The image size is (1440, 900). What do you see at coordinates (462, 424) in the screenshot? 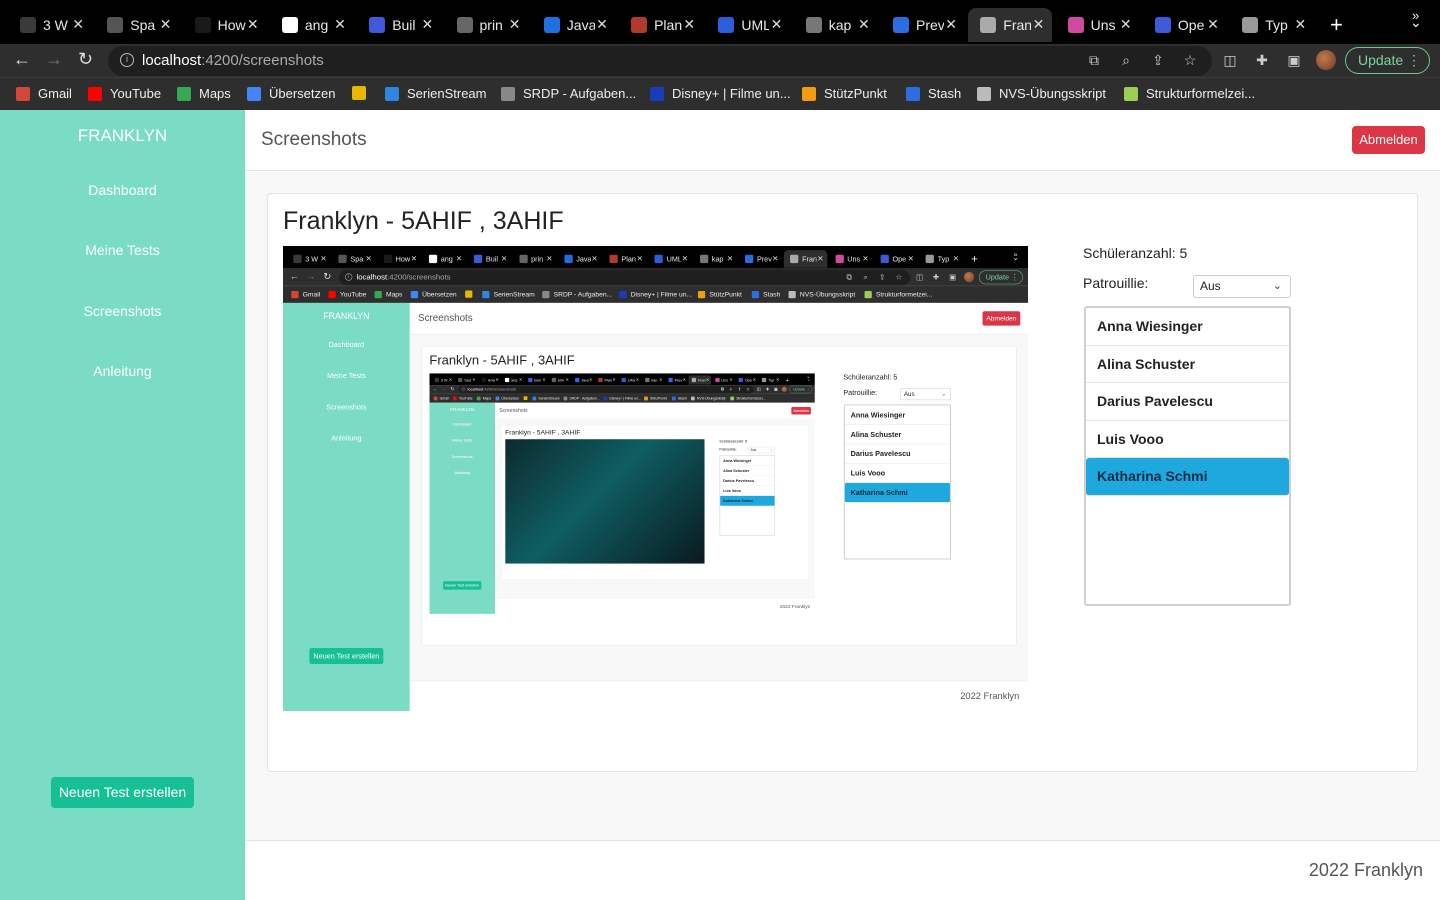
I see `sidebar-item-dashboard: Dashboard` at bounding box center [462, 424].